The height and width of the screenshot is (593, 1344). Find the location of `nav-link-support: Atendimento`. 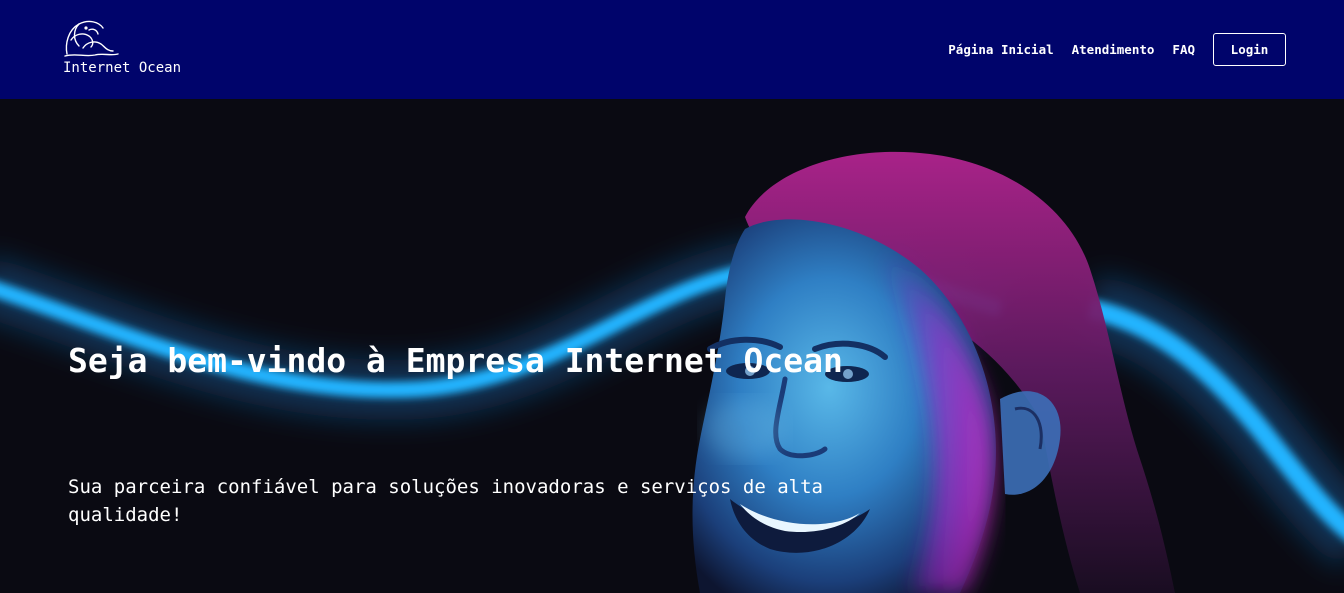

nav-link-support: Atendimento is located at coordinates (1113, 49).